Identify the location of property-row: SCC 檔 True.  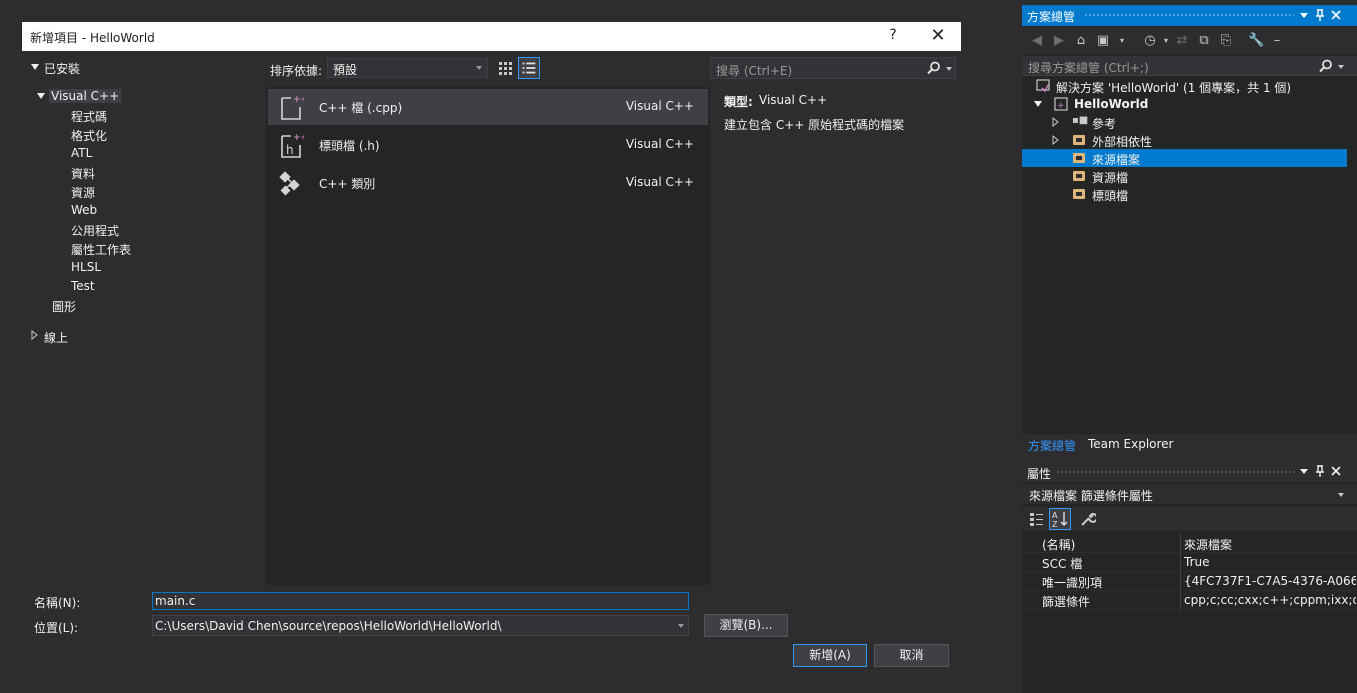
(1189, 562).